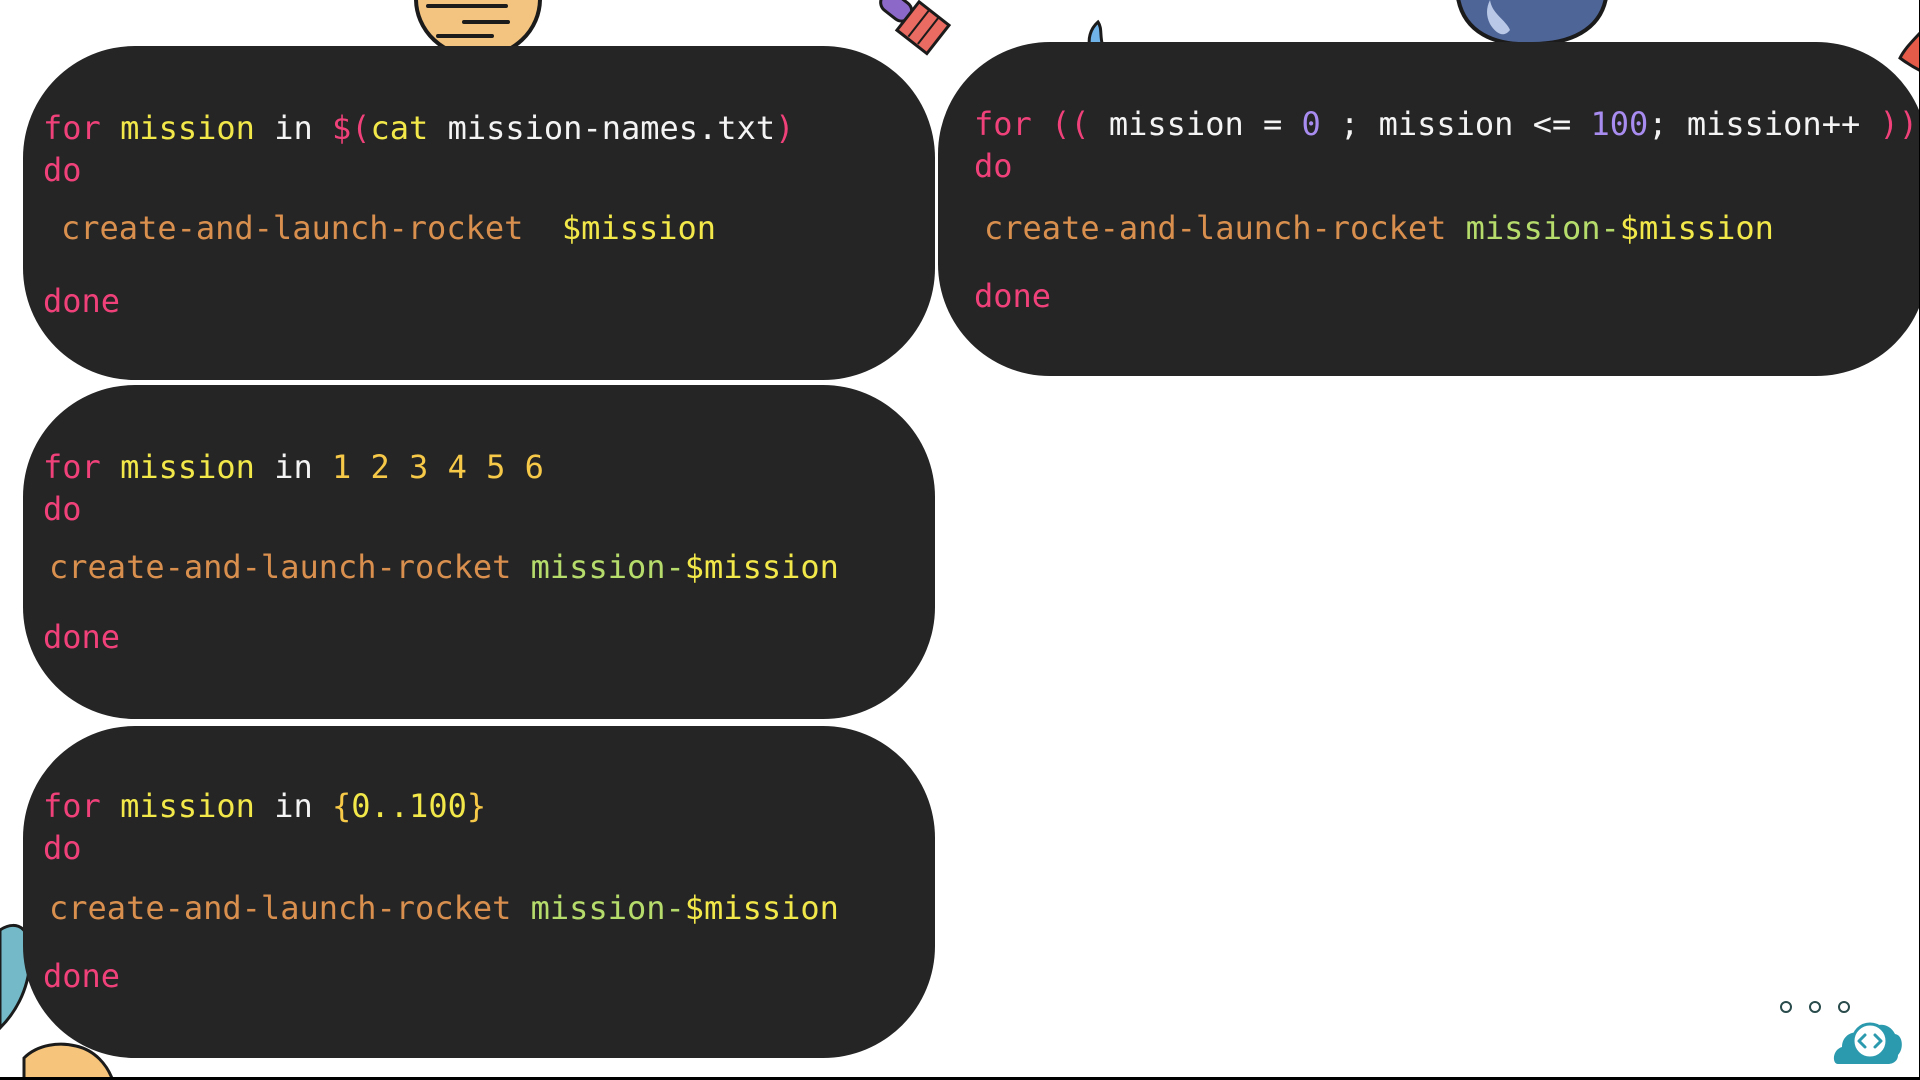 The width and height of the screenshot is (1920, 1080). Describe the element at coordinates (409, 806) in the screenshot. I see `code-token-variable: 0..100` at that location.